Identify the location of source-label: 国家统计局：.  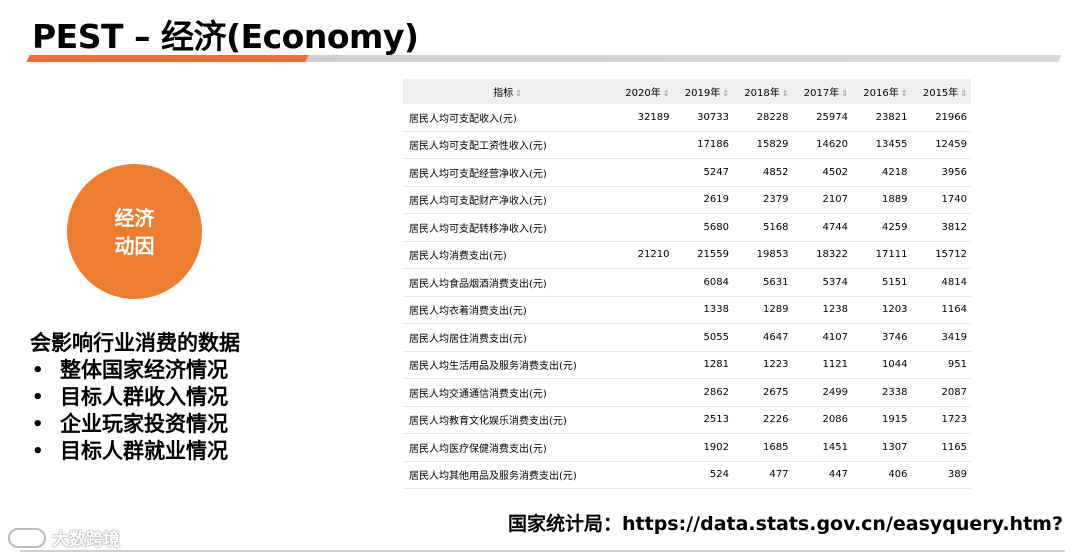
(565, 524).